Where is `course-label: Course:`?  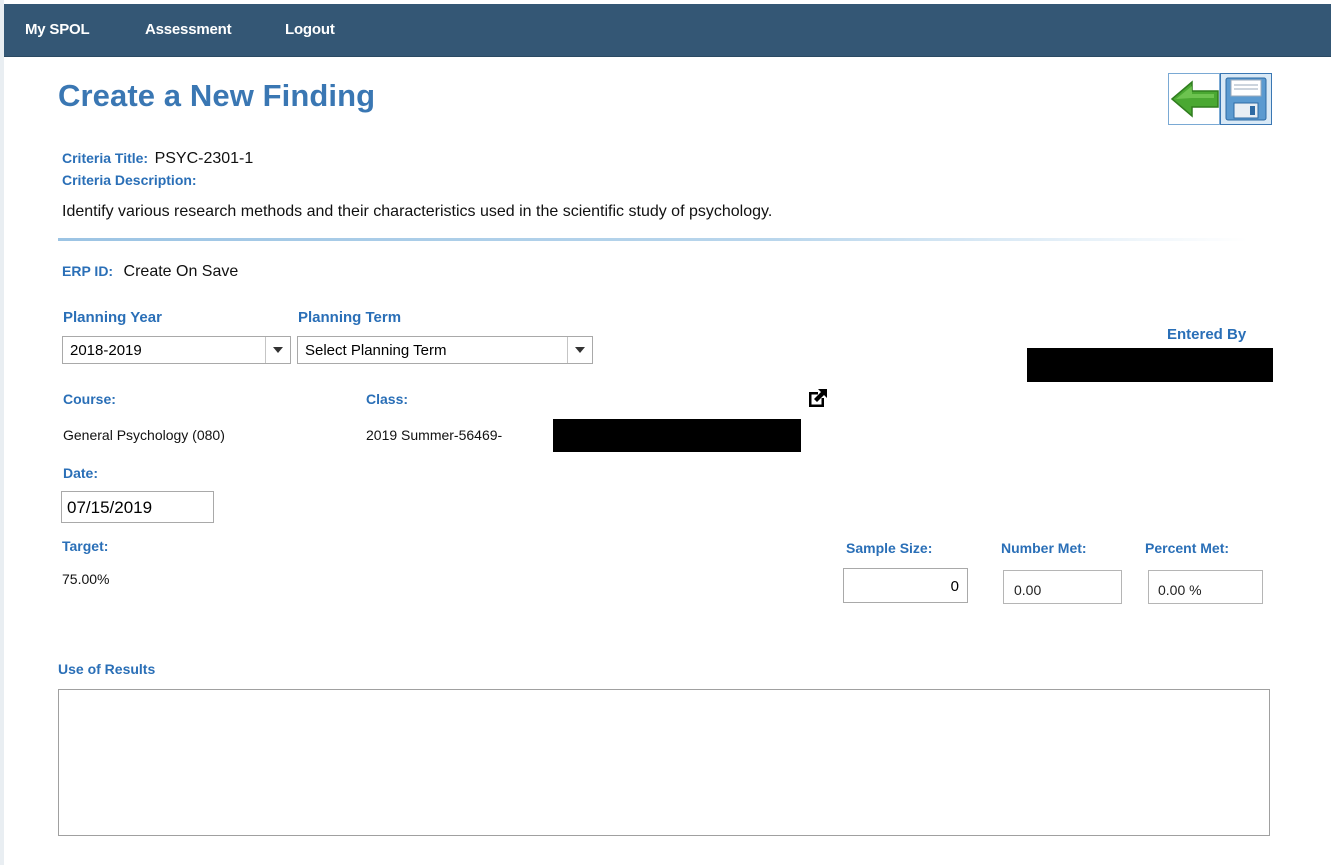 course-label: Course: is located at coordinates (89, 399).